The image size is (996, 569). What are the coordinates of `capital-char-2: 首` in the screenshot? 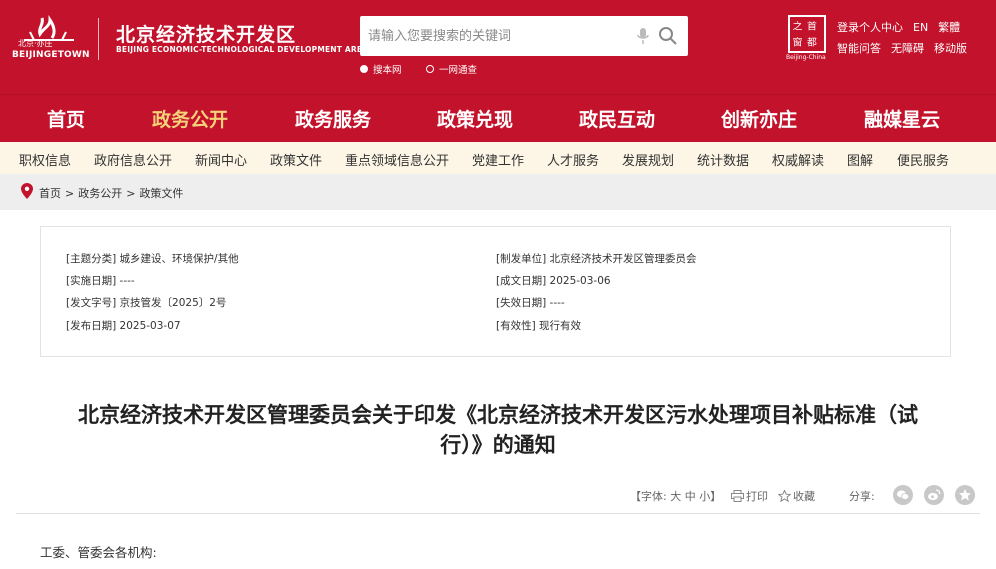 It's located at (812, 26).